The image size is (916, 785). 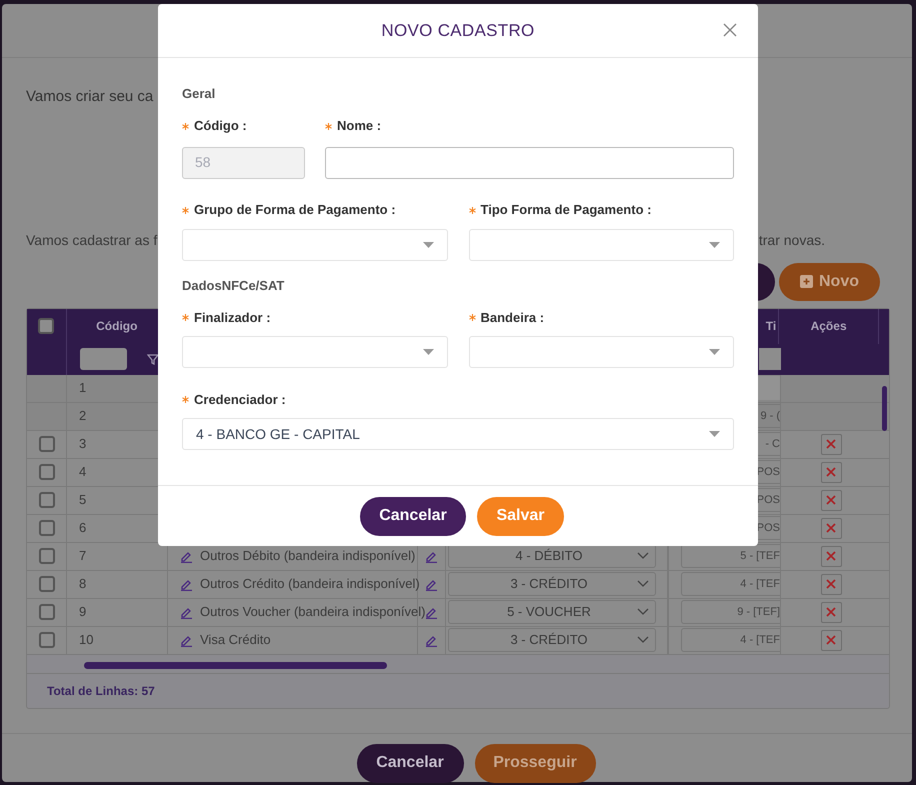 I want to click on field-label: Bandeira :, so click(x=512, y=317).